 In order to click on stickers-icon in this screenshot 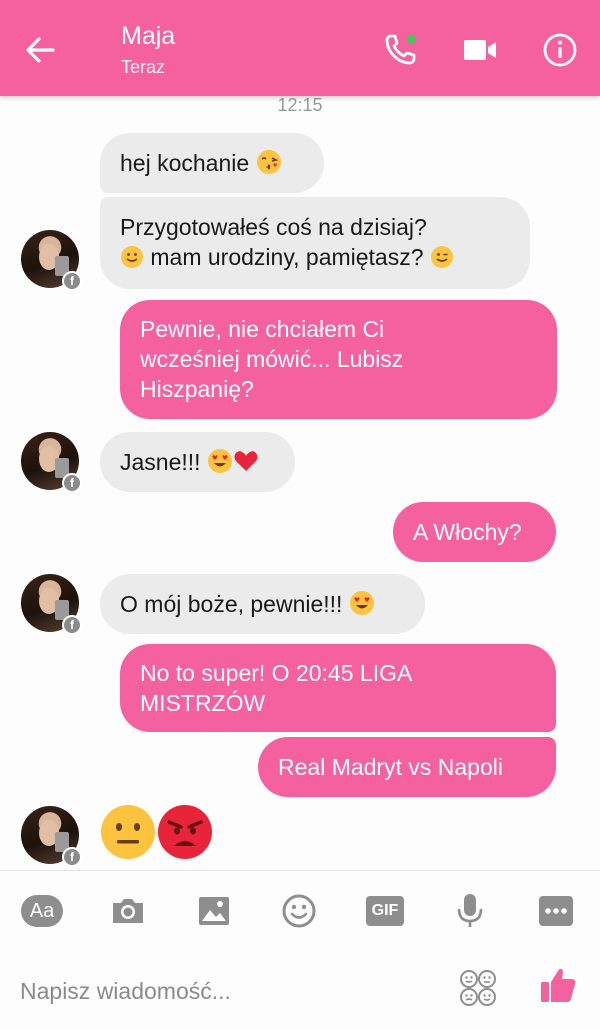, I will do `click(478, 988)`.